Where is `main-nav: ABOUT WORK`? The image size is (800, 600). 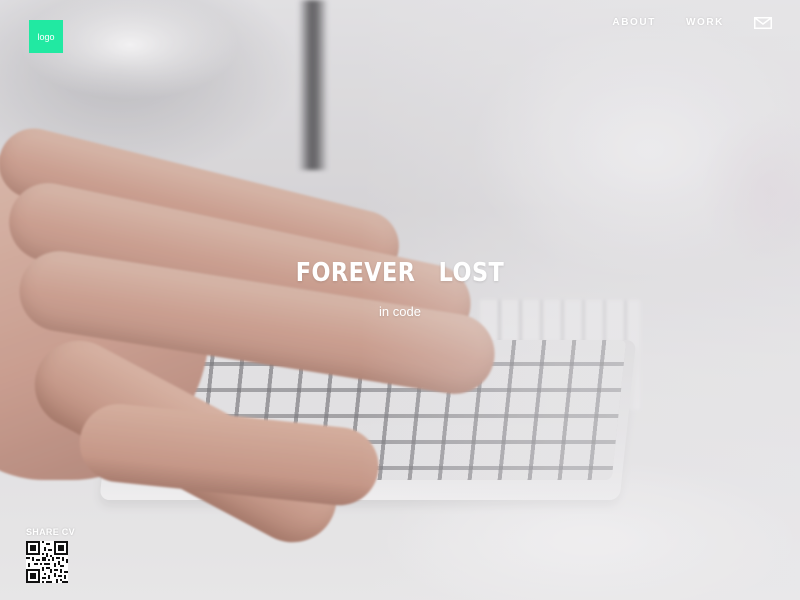
main-nav: ABOUT WORK is located at coordinates (692, 22).